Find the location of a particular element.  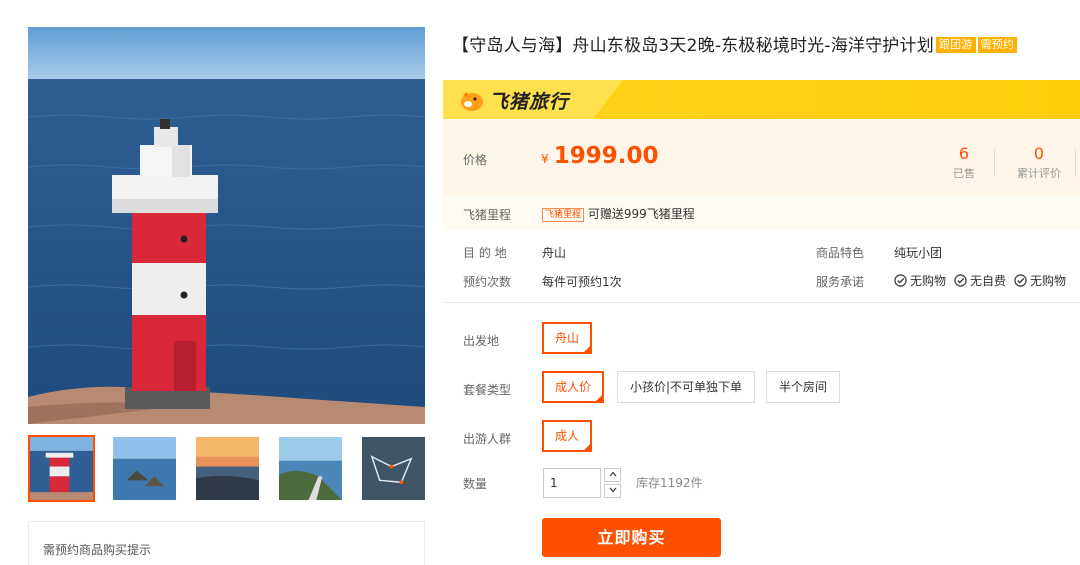

service-label: 服务承诺 is located at coordinates (840, 282).